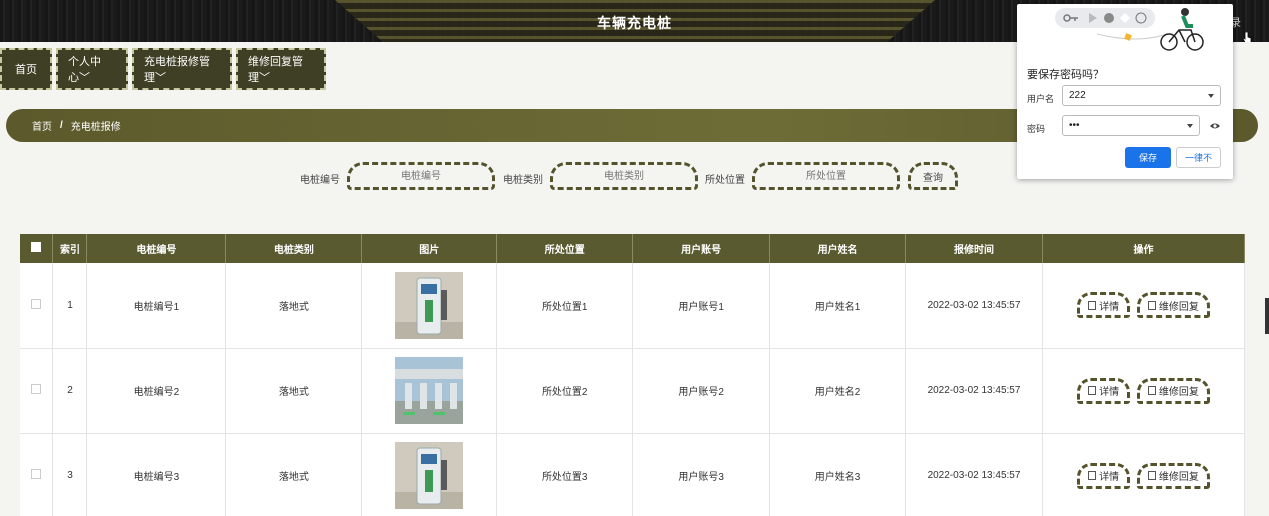  I want to click on main-nav: 首页 个人中心﹀ 充电桩报修管理﹀ 维修回复管理﹀, so click(163, 69).